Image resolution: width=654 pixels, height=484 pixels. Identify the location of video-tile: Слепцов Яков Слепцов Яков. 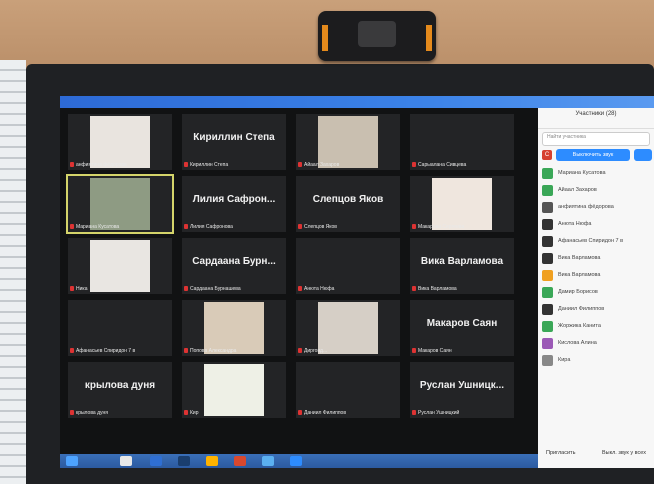
(348, 204).